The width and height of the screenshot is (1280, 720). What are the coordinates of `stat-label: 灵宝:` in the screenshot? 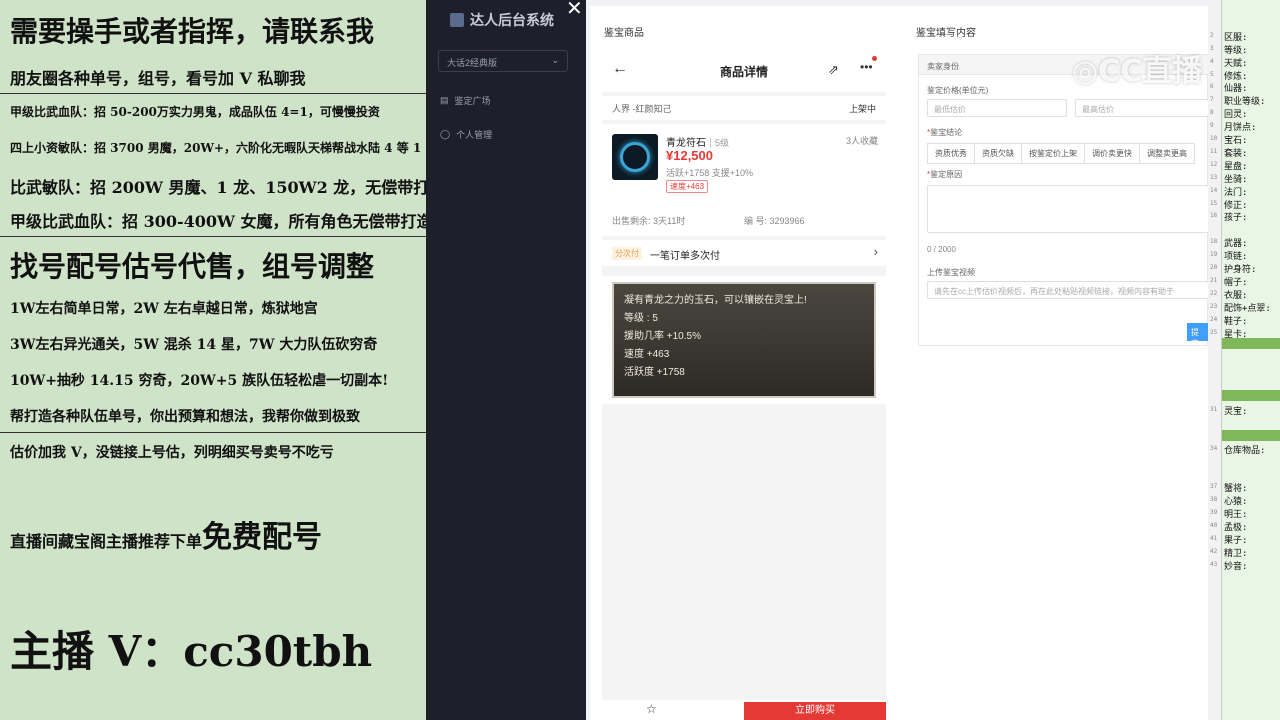 It's located at (1236, 412).